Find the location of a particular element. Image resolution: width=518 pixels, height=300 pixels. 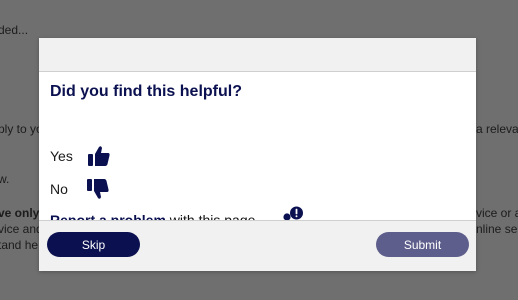

bg-text-line: a releva is located at coordinates (497, 129).